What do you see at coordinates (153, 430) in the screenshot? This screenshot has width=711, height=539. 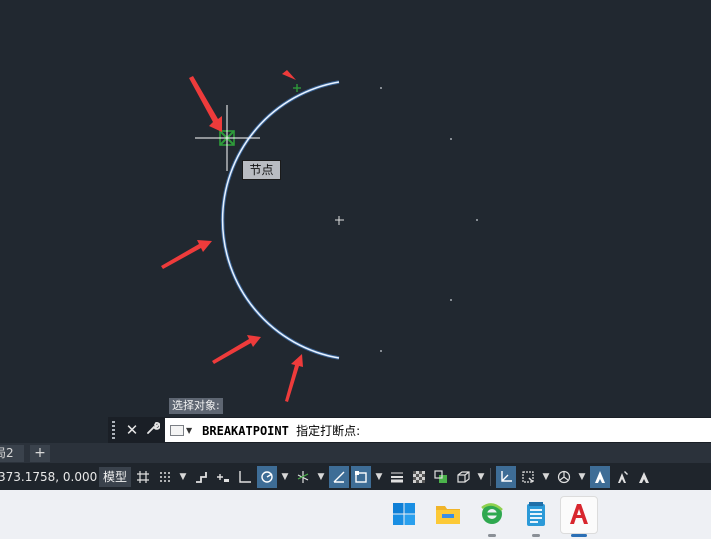 I see `wrench-icon` at bounding box center [153, 430].